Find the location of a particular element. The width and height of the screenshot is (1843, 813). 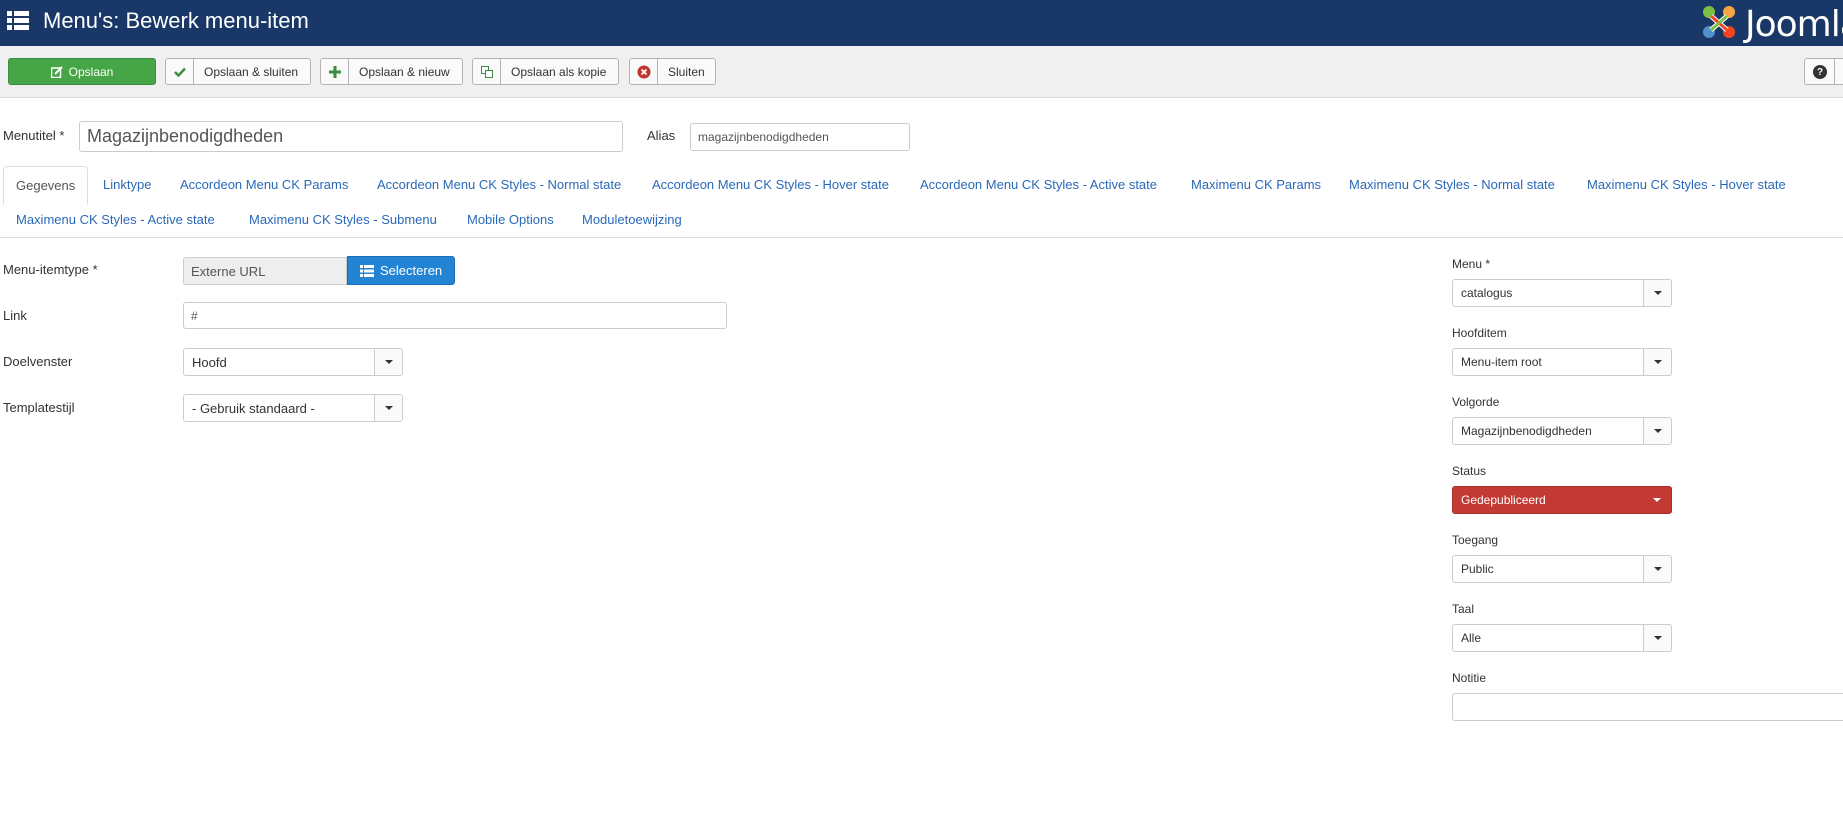

order-select: Magazijnbenodigdheden is located at coordinates (1562, 431).